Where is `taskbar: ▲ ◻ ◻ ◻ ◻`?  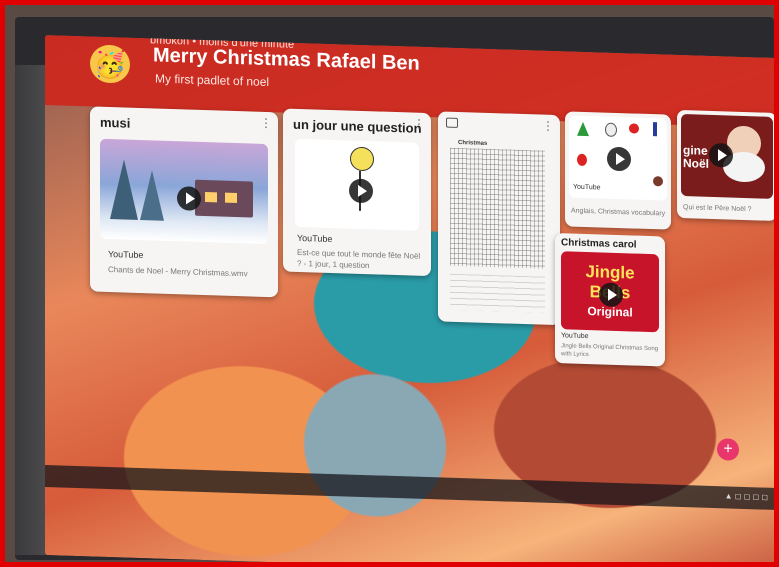
taskbar: ▲ ◻ ◻ ◻ ◻ is located at coordinates (409, 488).